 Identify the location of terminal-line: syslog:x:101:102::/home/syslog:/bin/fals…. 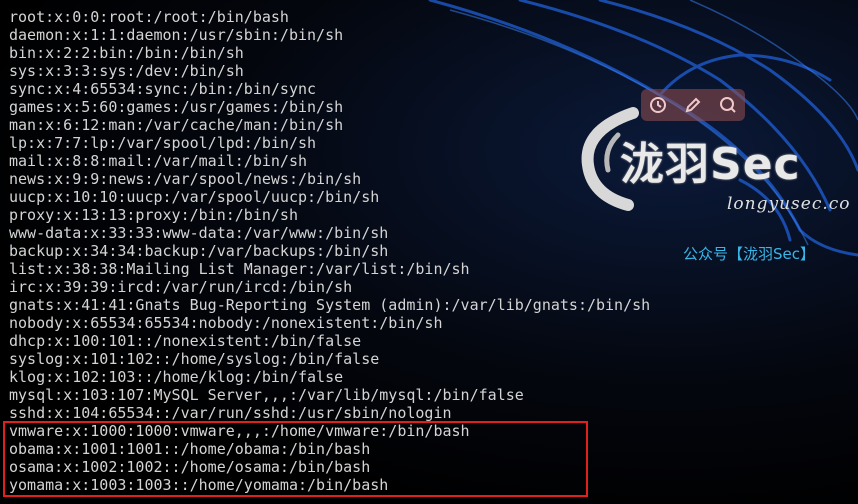
(194, 359).